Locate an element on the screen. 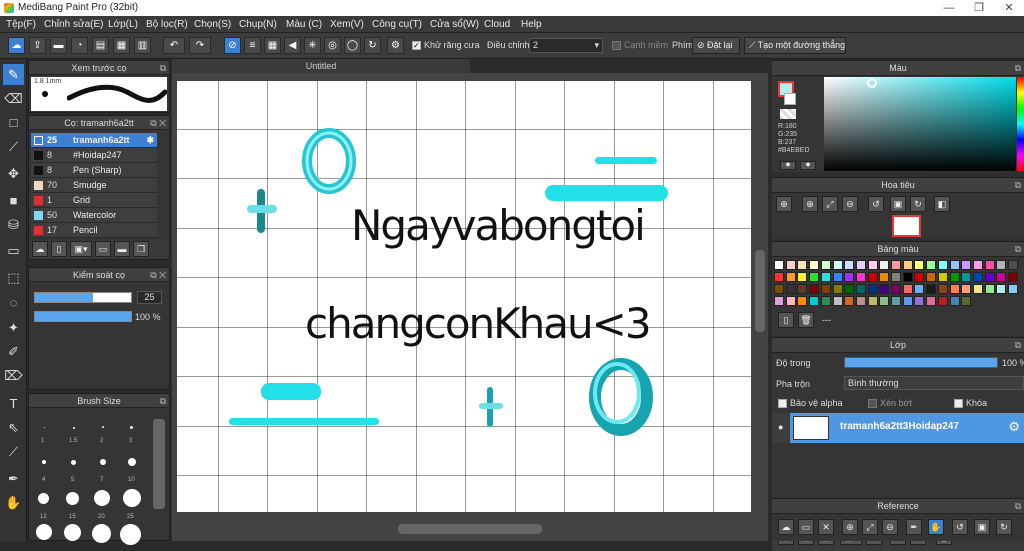 The height and width of the screenshot is (551, 1024). menu-cloud: Cloud is located at coordinates (497, 24).